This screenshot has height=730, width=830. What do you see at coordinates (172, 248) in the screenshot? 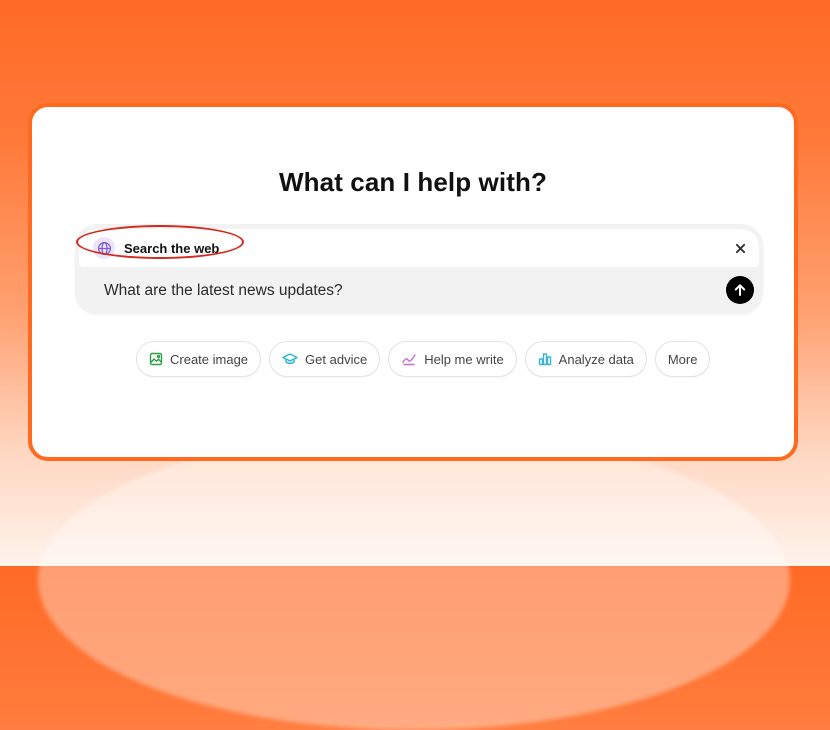
I see `search-web-label: Search the web` at bounding box center [172, 248].